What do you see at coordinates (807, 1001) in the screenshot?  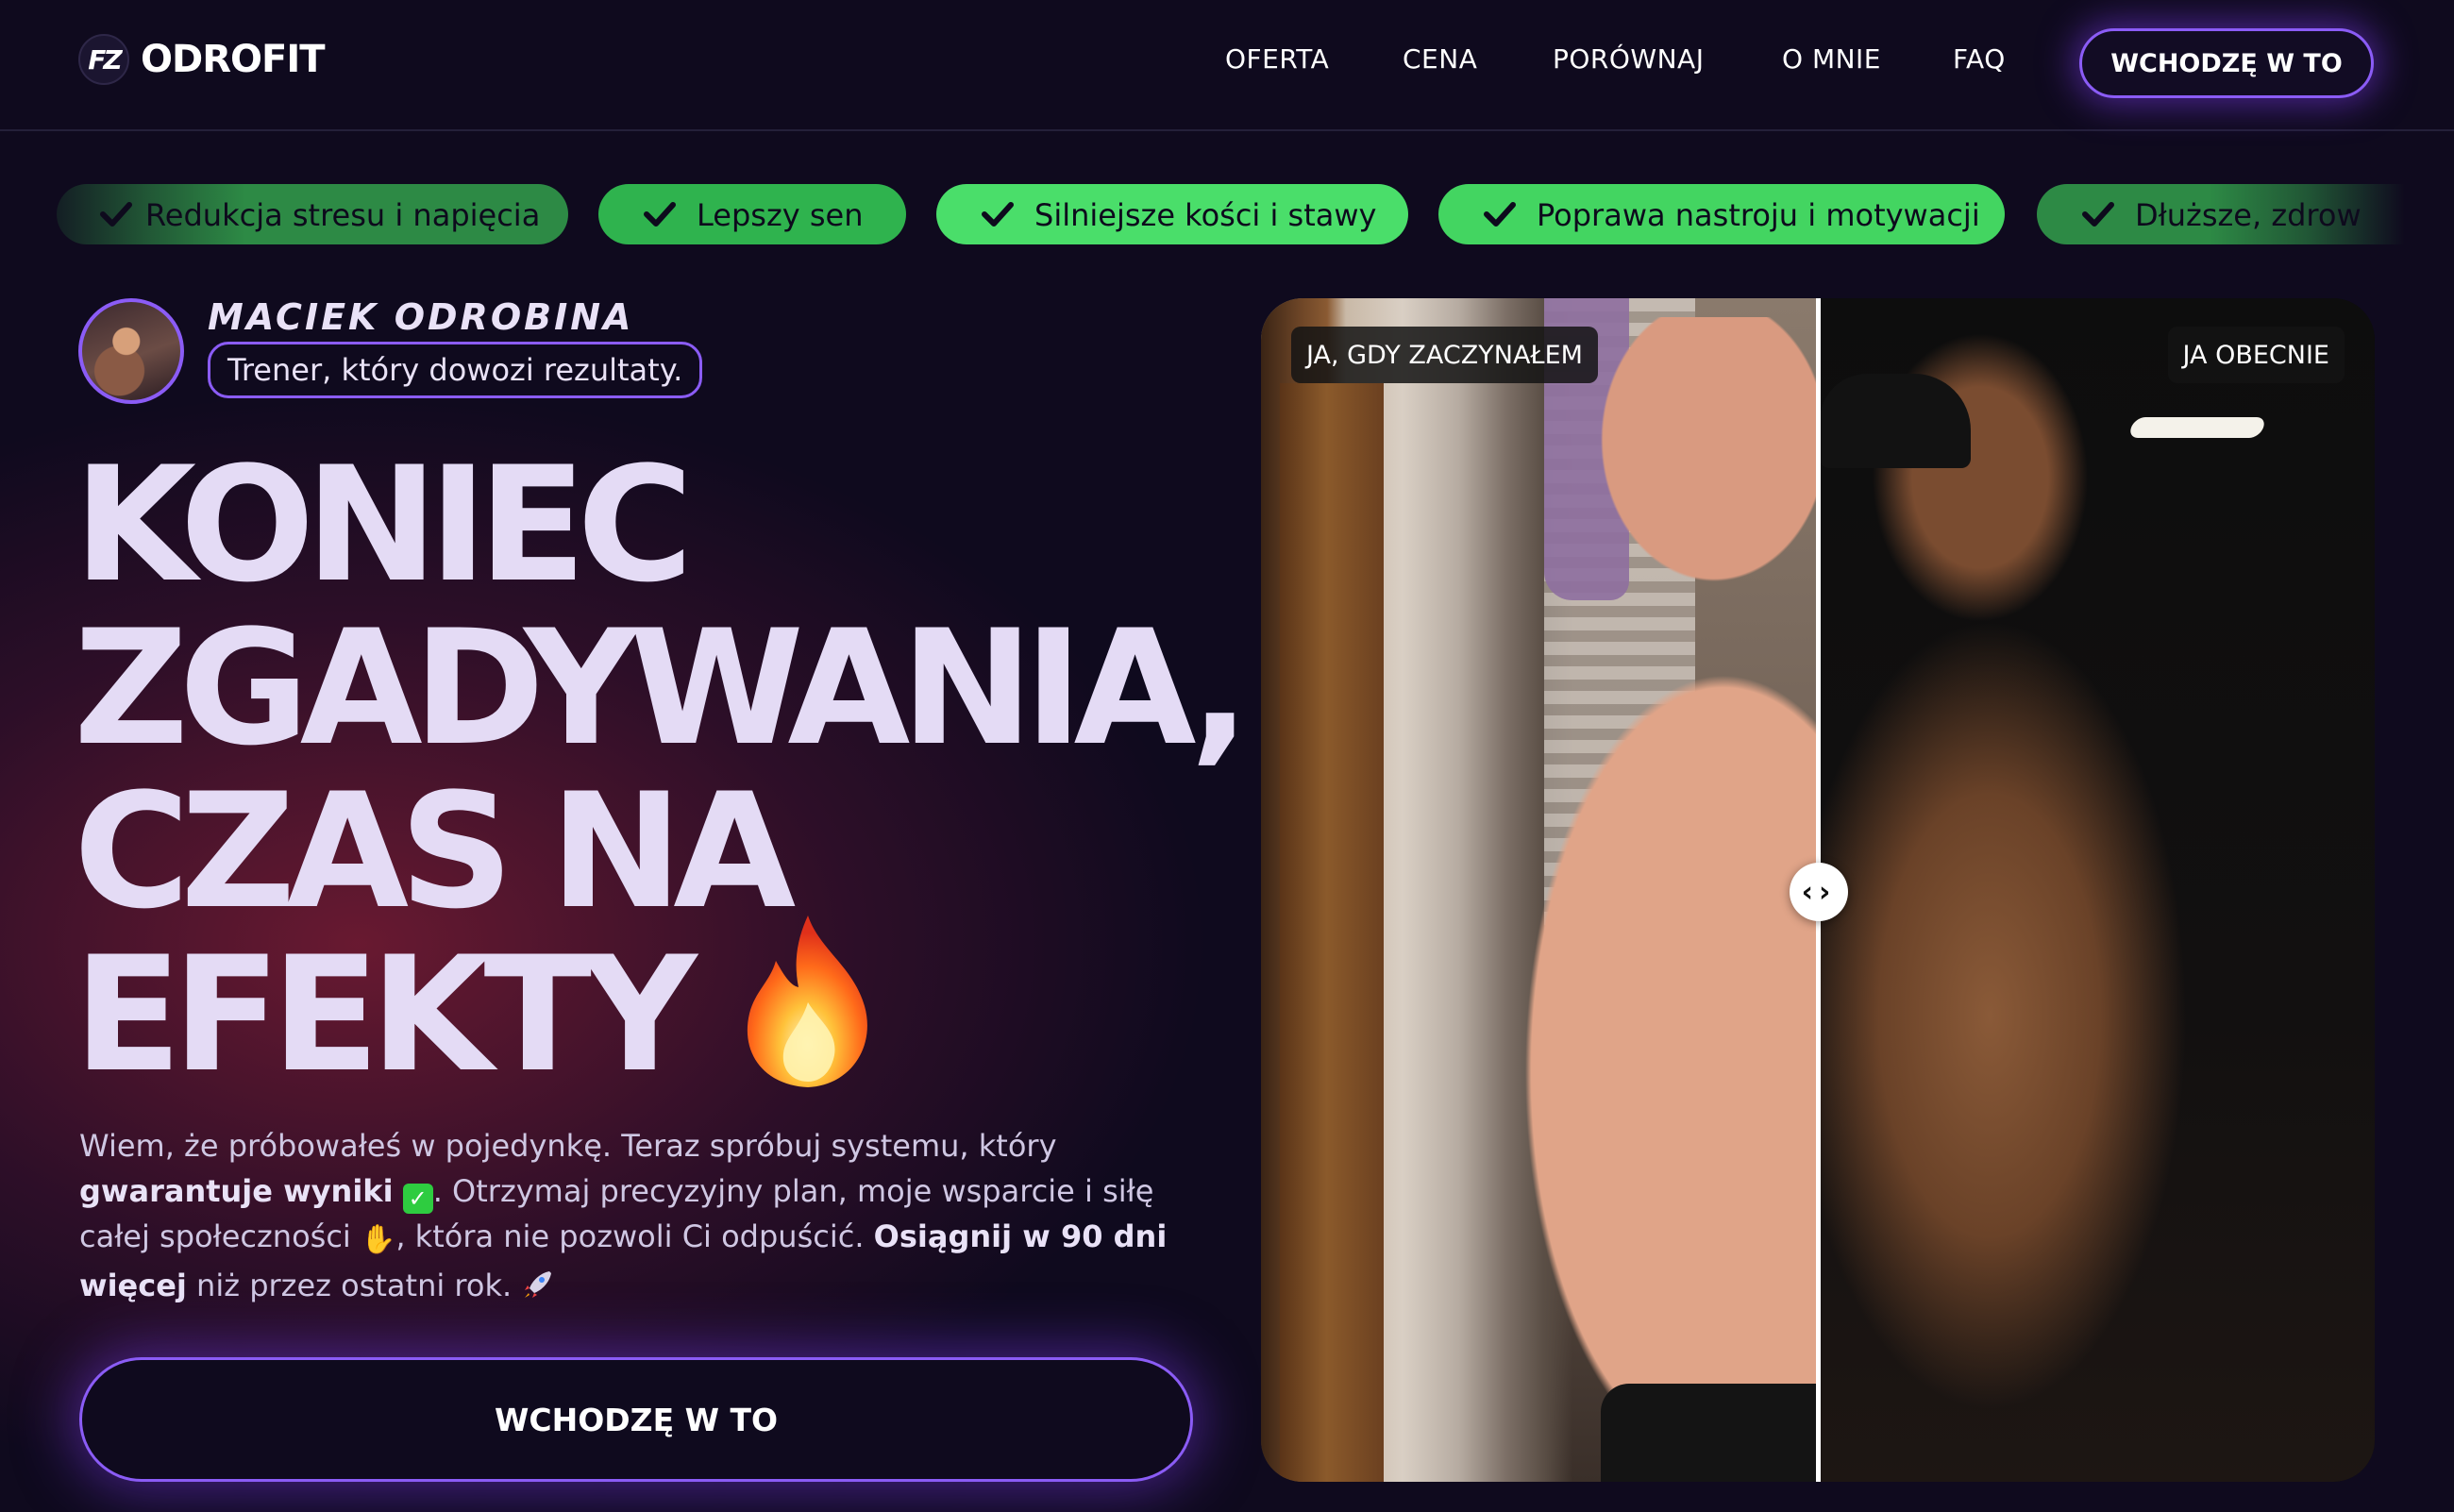 I see `fire-icon` at bounding box center [807, 1001].